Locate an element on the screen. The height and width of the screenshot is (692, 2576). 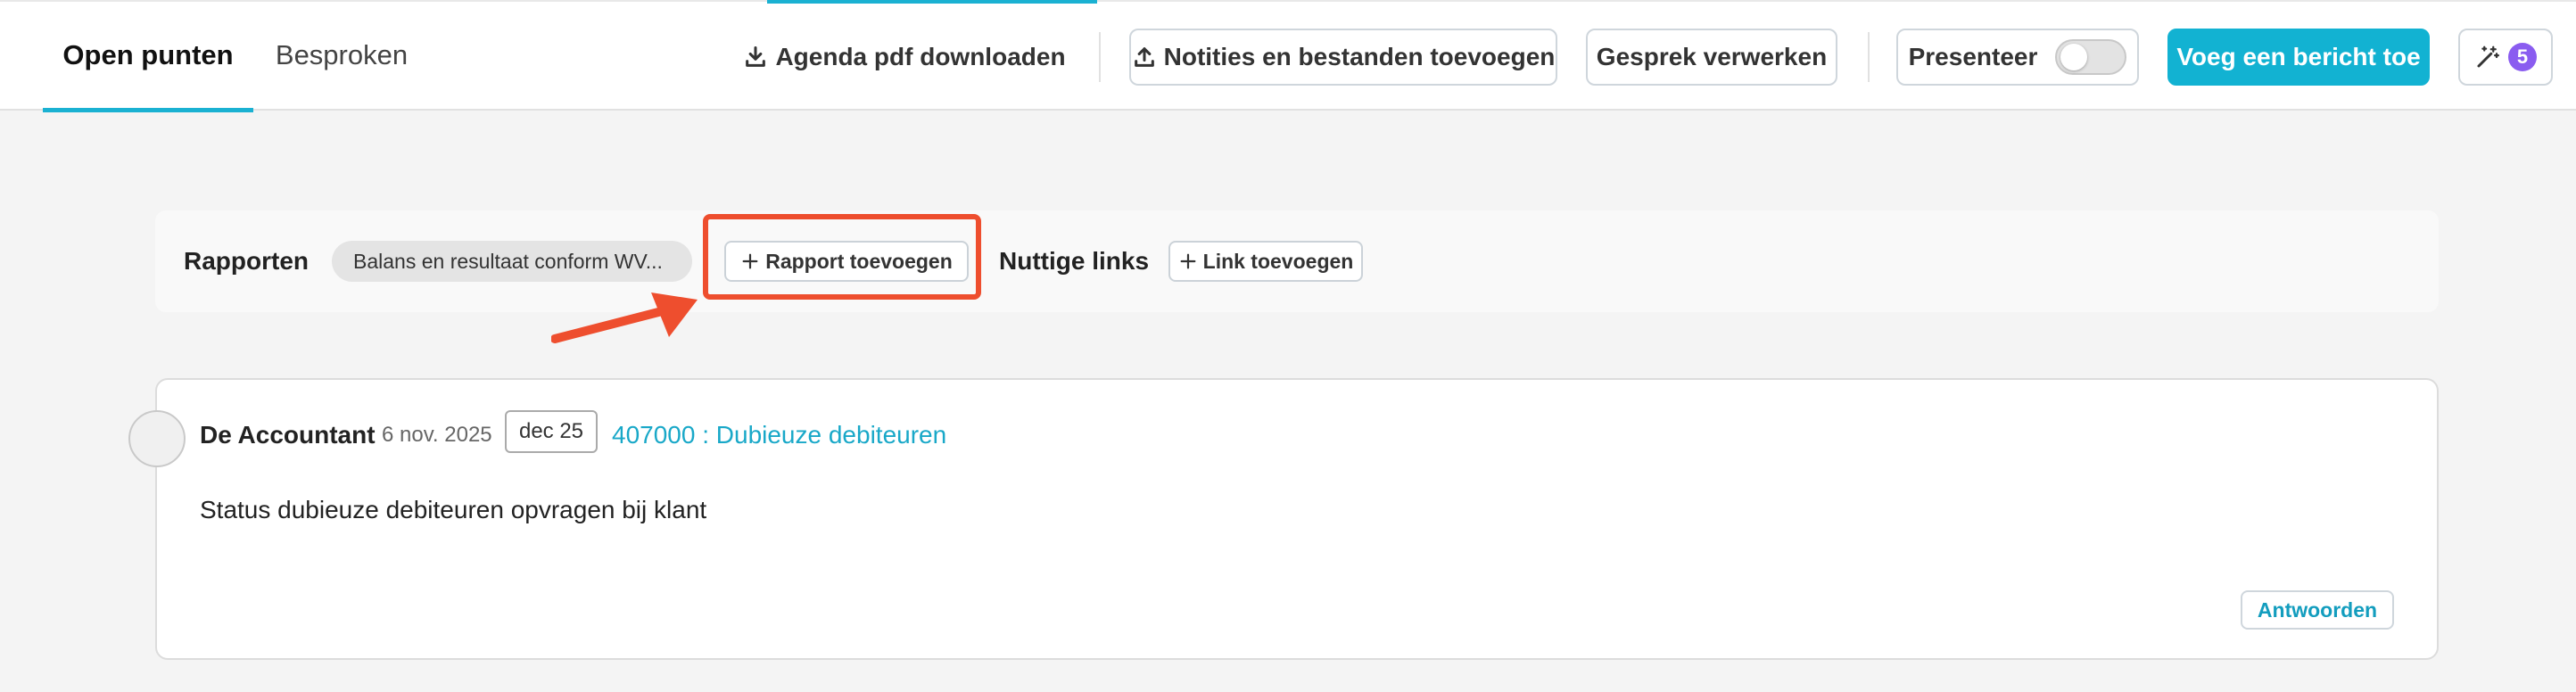
tab-open-punten-label: Open punten is located at coordinates (148, 54).